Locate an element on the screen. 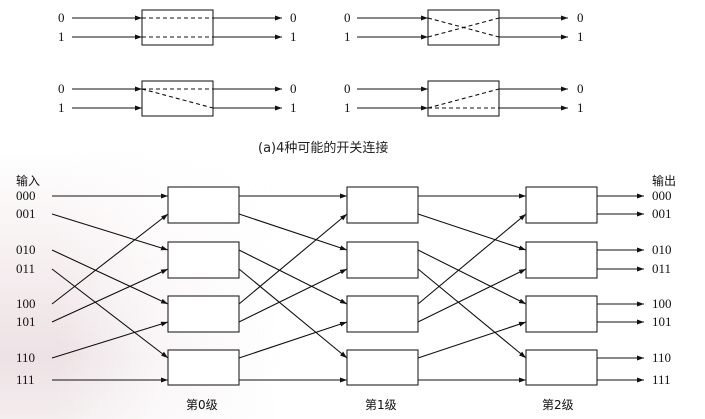 This screenshot has height=419, width=705. output-label: 100 is located at coordinates (662, 303).